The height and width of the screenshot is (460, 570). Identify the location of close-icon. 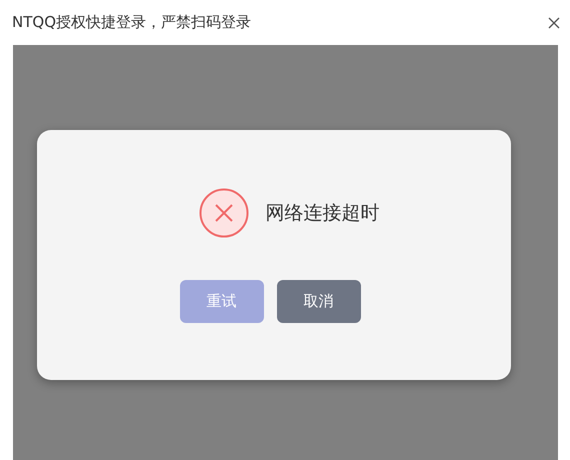
(554, 22).